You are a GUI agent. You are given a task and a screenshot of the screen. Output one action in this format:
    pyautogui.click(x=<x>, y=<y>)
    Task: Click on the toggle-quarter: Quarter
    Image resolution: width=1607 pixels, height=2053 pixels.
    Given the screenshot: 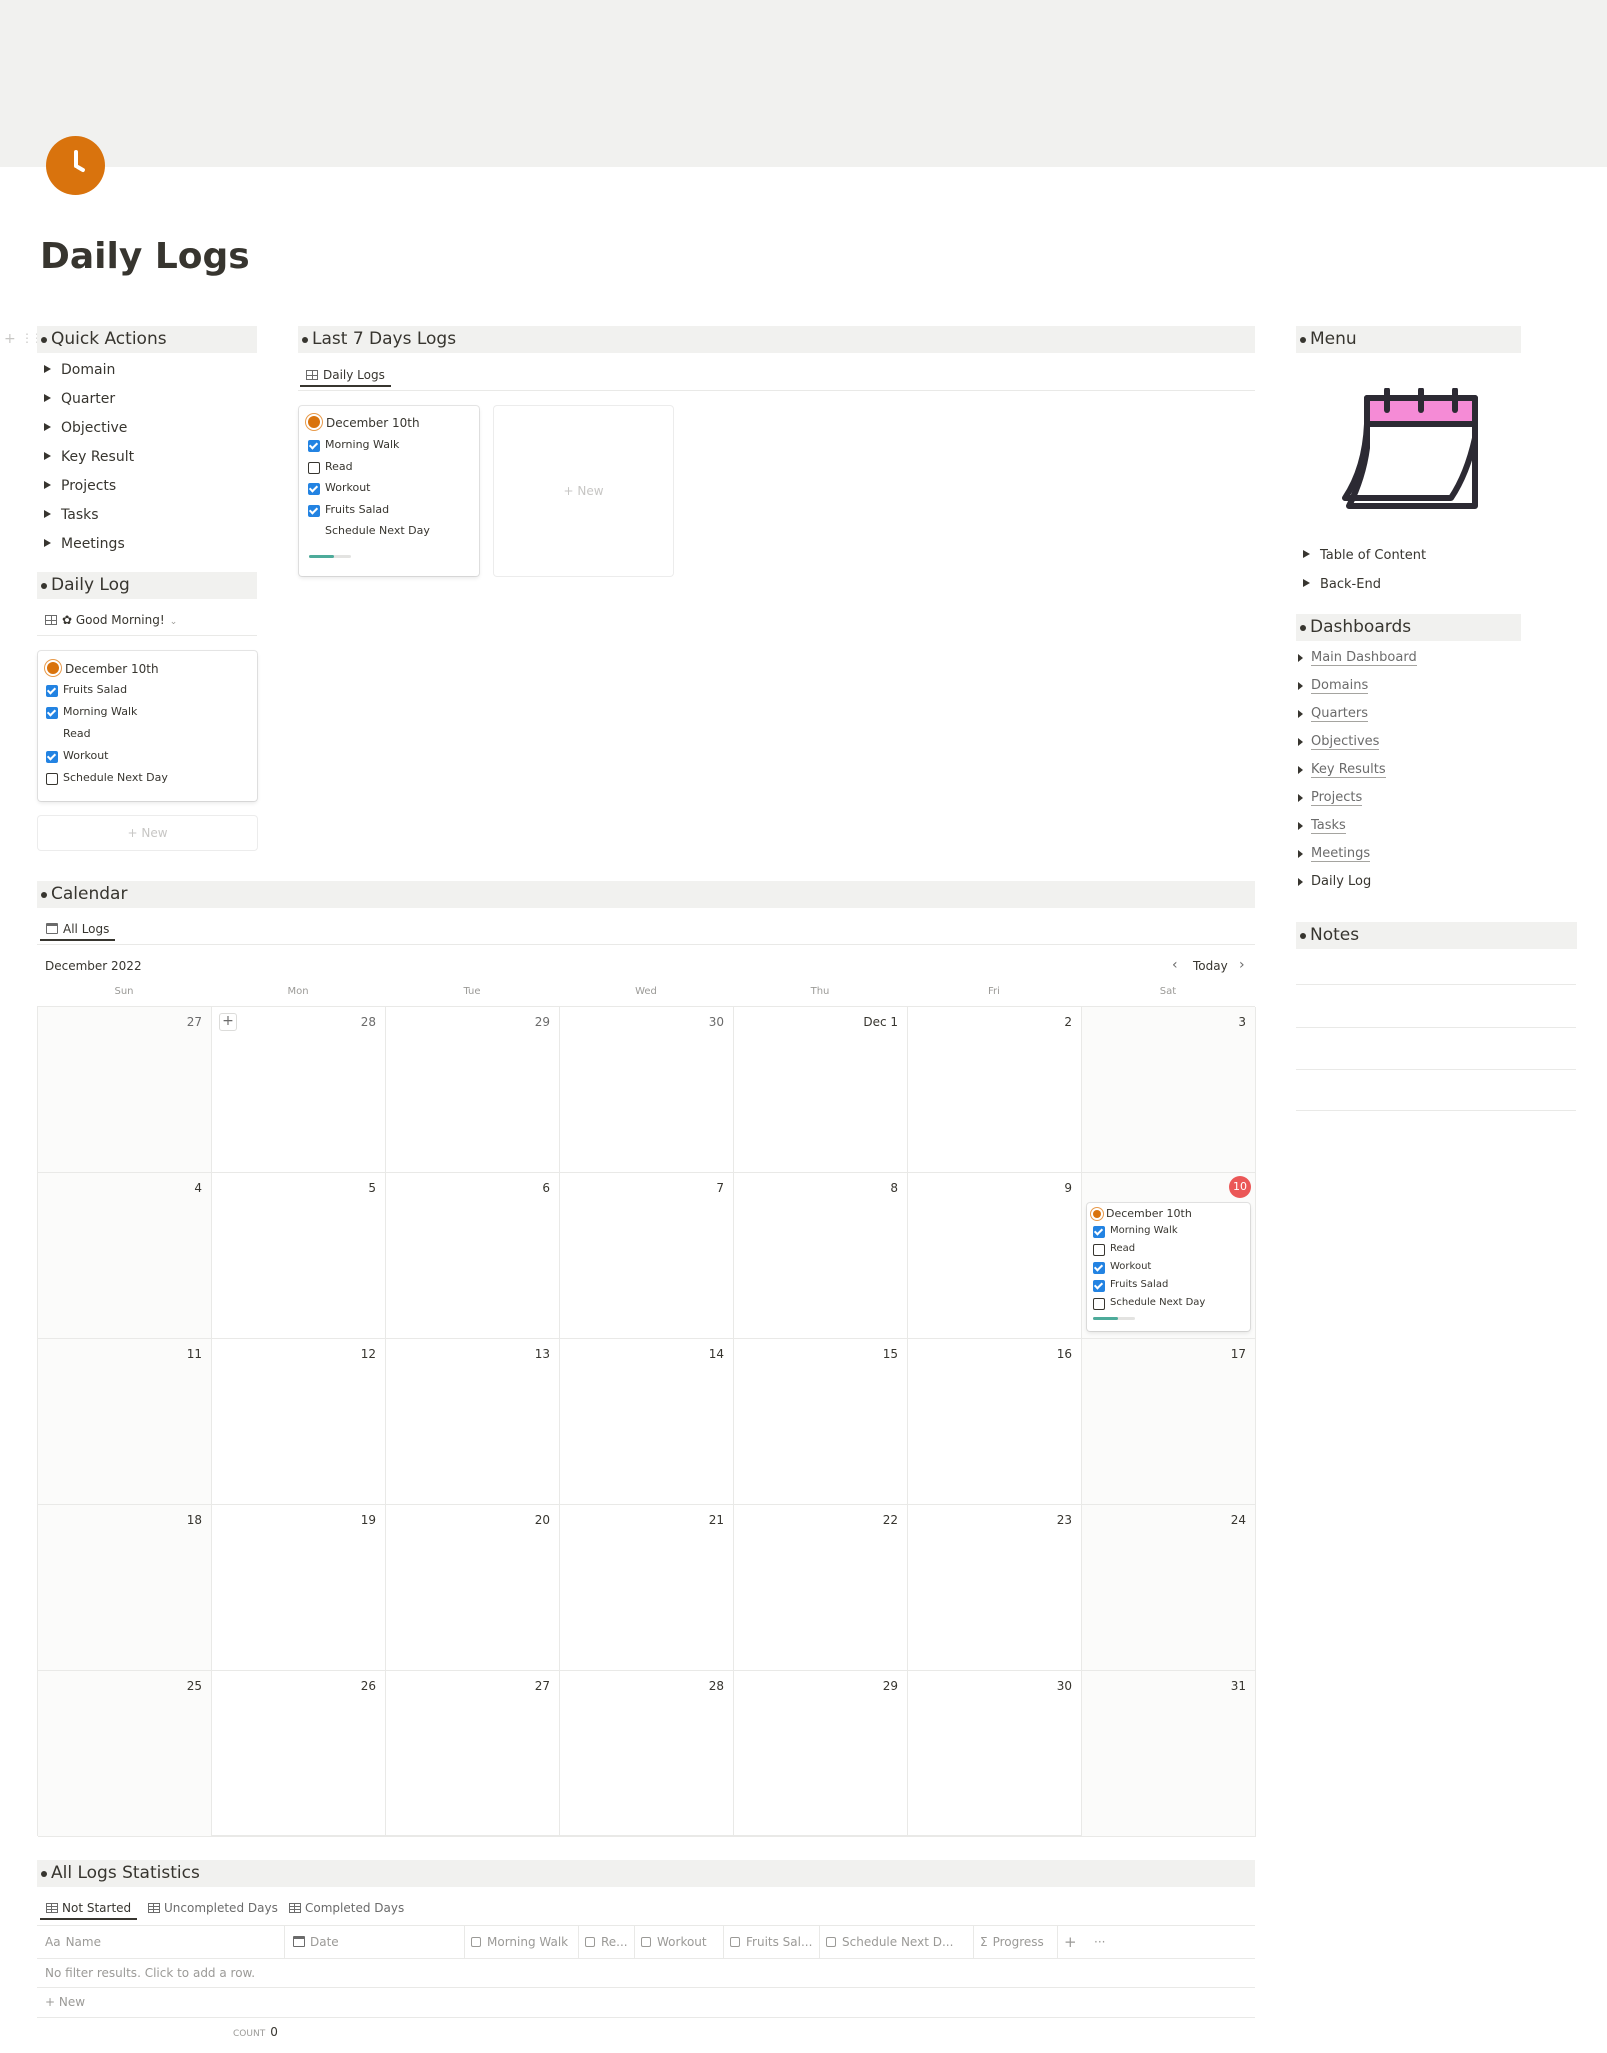 What is the action you would take?
    pyautogui.click(x=79, y=399)
    